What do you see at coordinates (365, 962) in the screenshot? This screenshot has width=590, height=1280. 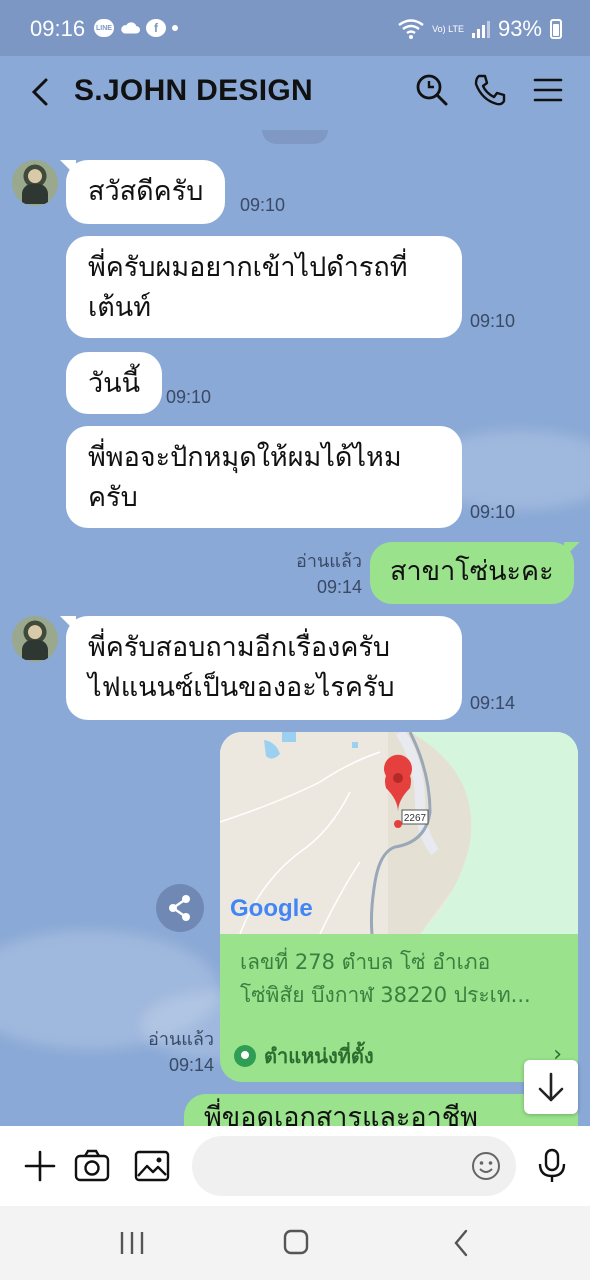 I see `address-line: เลขที่ 278 ตำบล โซ่ อำเภอ` at bounding box center [365, 962].